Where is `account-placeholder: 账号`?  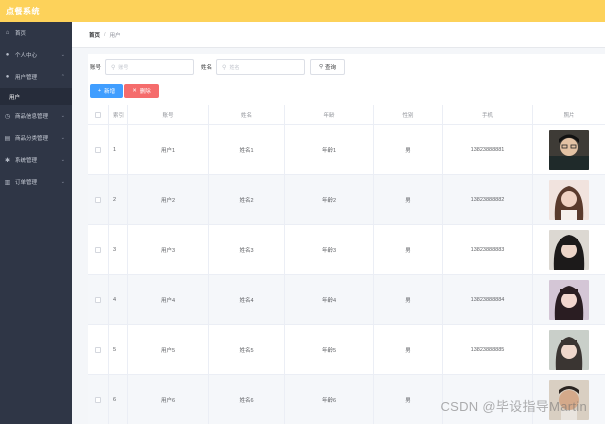 account-placeholder: 账号 is located at coordinates (123, 67).